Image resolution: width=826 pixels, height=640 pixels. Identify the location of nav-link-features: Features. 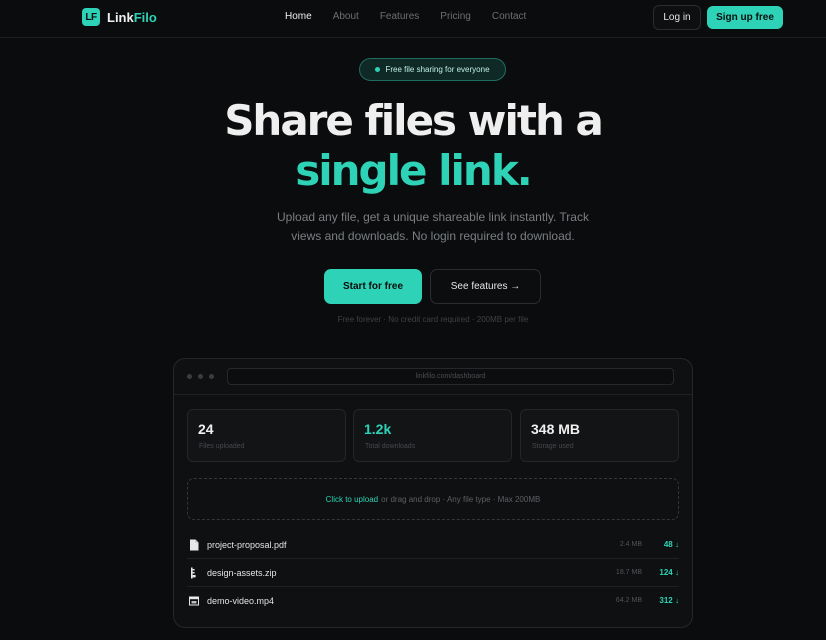
(399, 16).